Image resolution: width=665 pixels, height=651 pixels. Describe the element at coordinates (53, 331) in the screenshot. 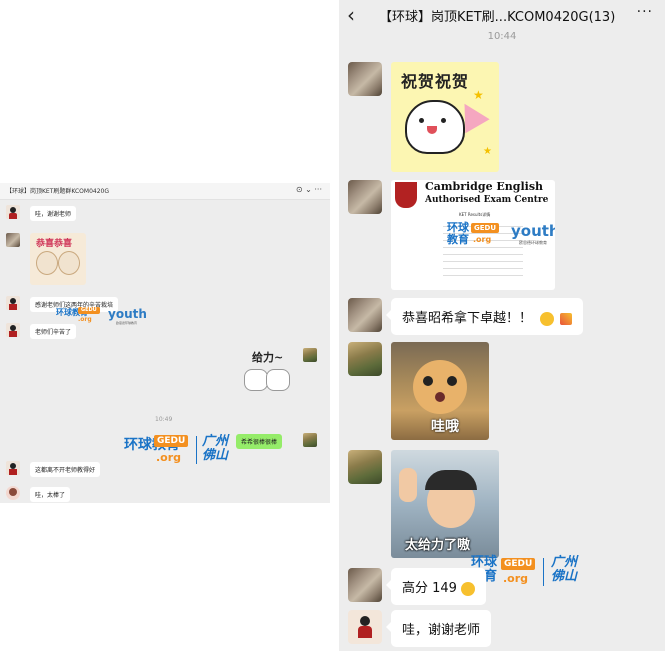

I see `chat-bubble: 老师们辛苦了` at that location.